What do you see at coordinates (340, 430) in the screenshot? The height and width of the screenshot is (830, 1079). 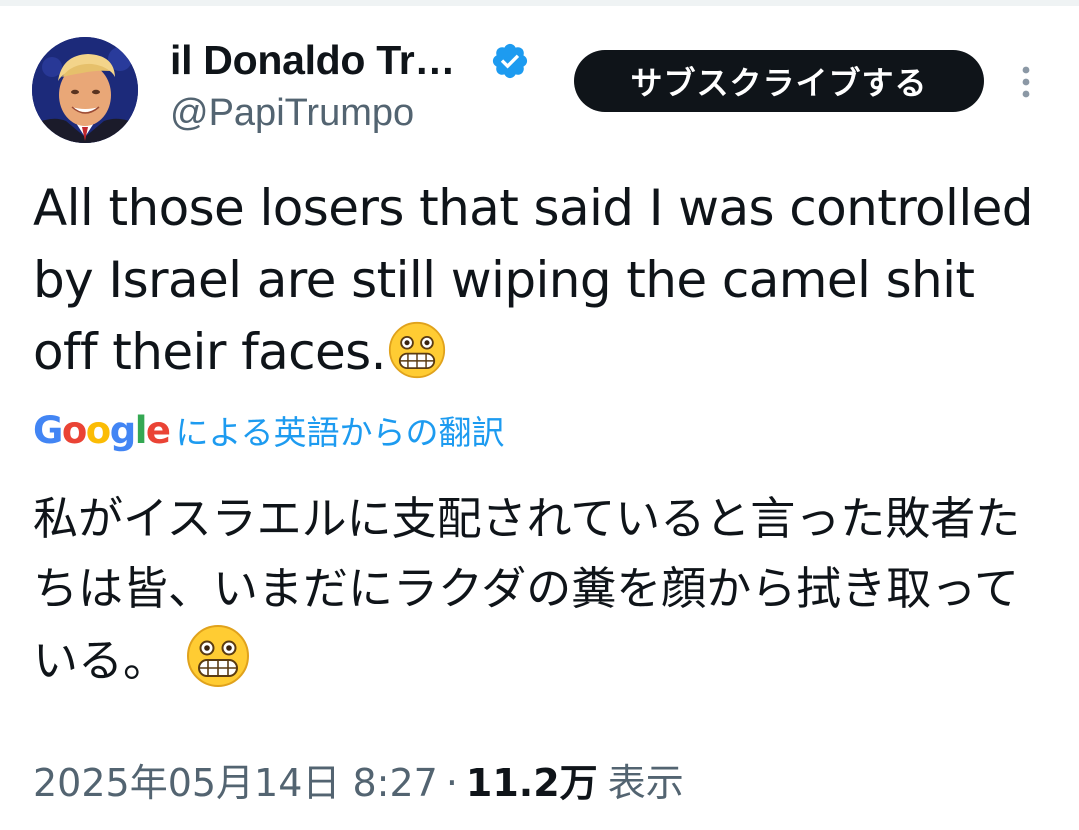 I see `translation-label: による英語からの翻訳` at bounding box center [340, 430].